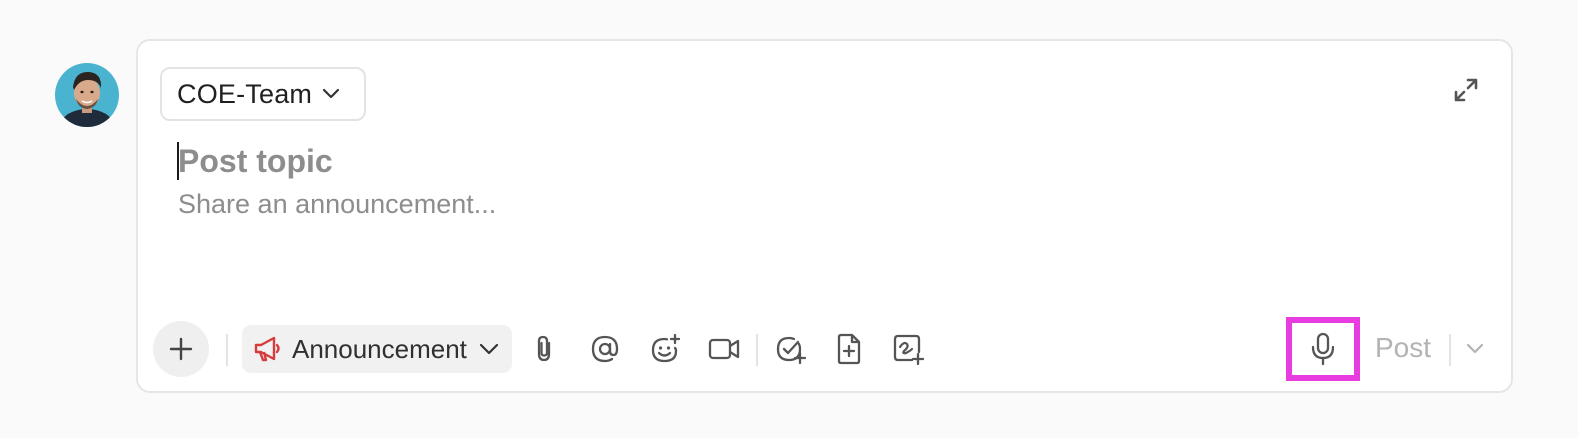 This screenshot has height=438, width=1578. Describe the element at coordinates (245, 93) in the screenshot. I see `channel-label: COE-Team` at that location.